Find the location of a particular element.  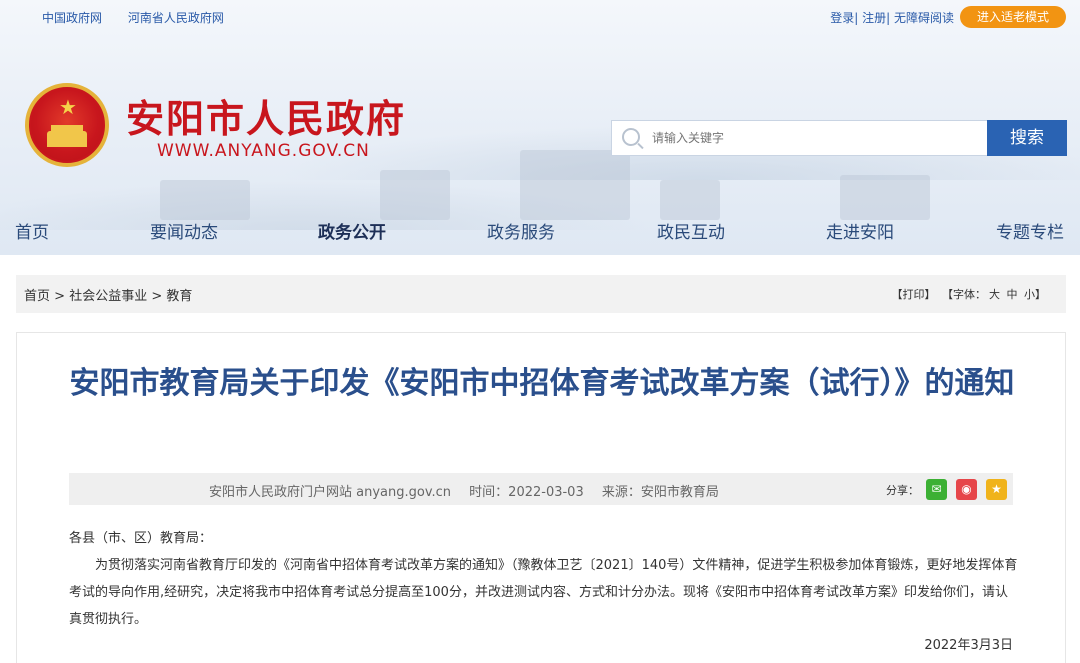

nav-item-news: 要闻动态 is located at coordinates (184, 230).